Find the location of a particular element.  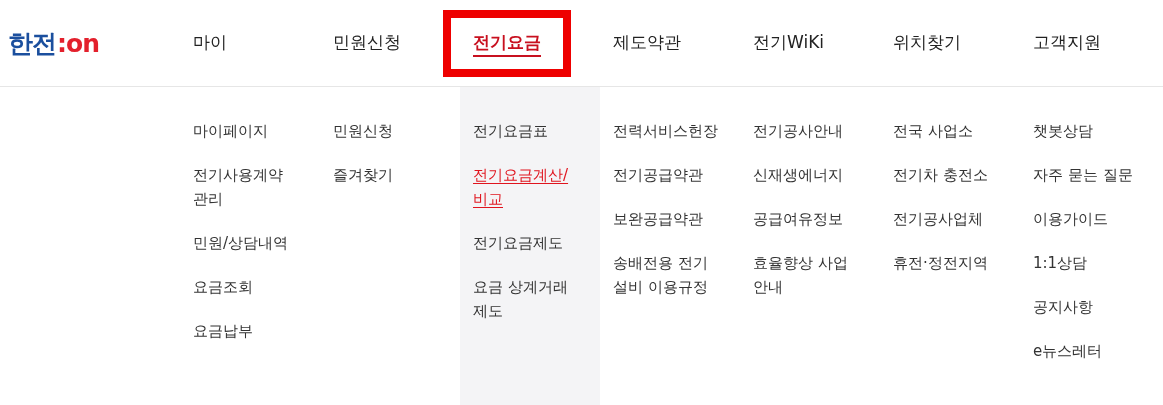

menu-link: 요금납부 is located at coordinates (223, 331).